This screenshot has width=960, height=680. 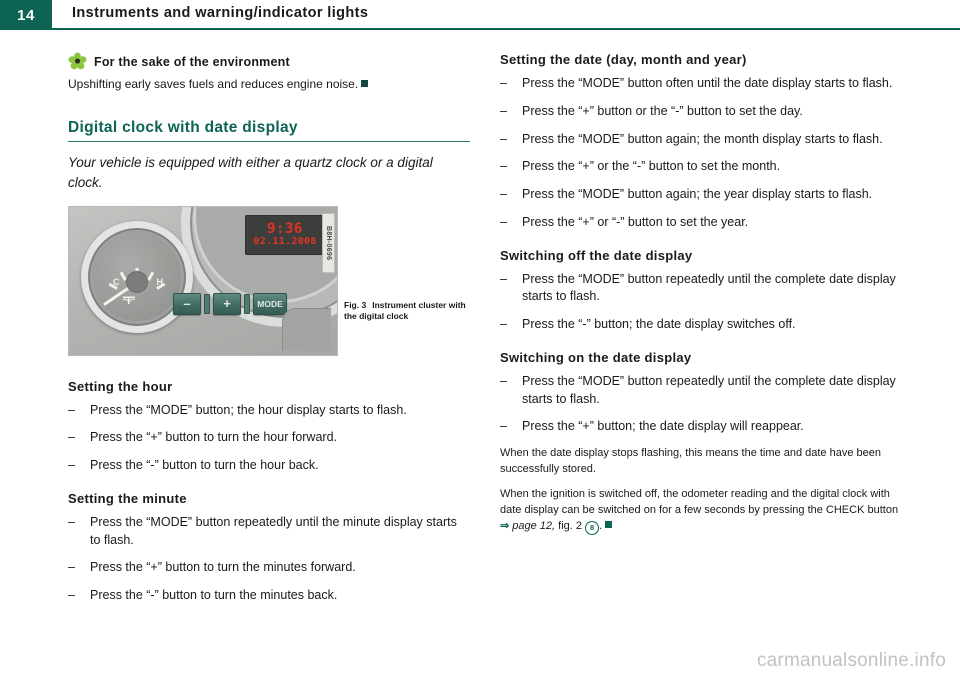 I want to click on clock-button-row: – + MODE, so click(x=230, y=303).